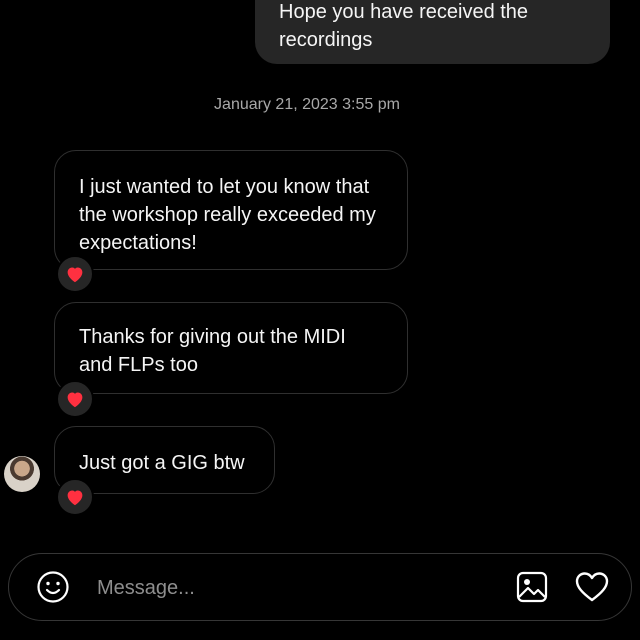 Image resolution: width=640 pixels, height=640 pixels. I want to click on message-composer, so click(320, 587).